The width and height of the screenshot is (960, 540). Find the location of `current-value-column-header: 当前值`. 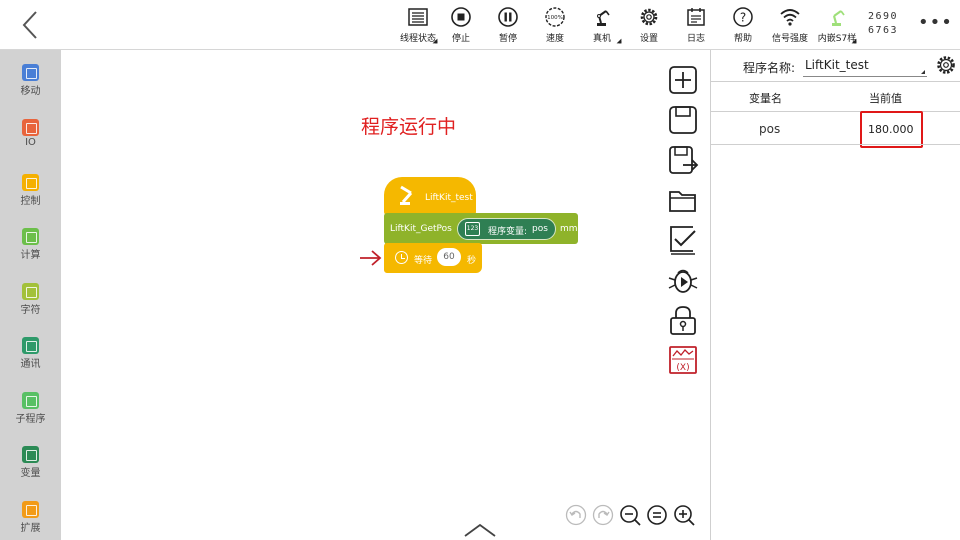

current-value-column-header: 当前值 is located at coordinates (885, 98).